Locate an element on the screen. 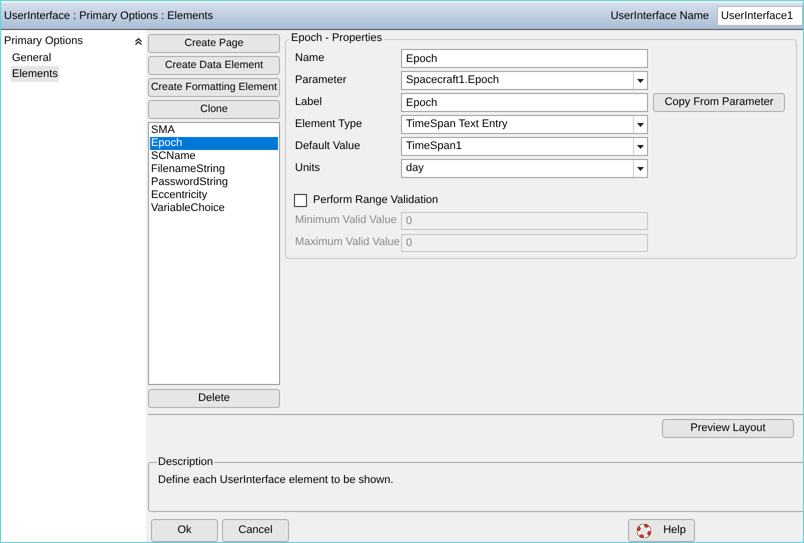 Image resolution: width=804 pixels, height=543 pixels. list-item: VariableChoice is located at coordinates (214, 208).